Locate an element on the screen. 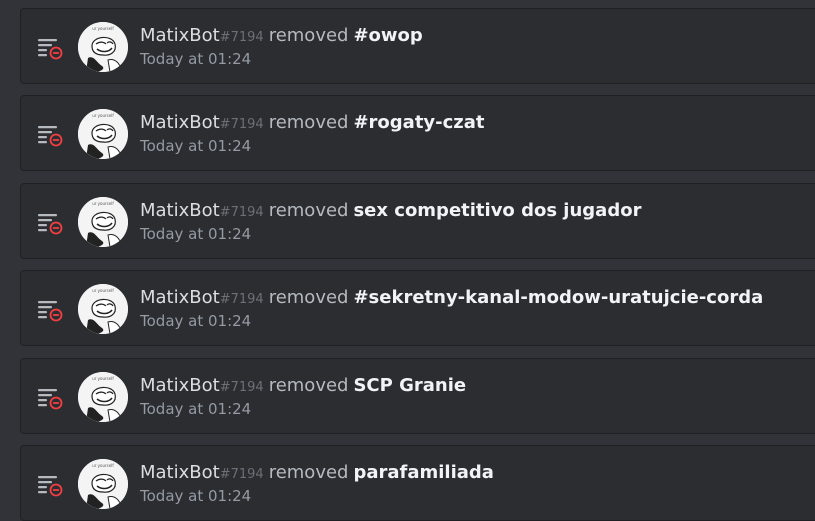 This screenshot has width=815, height=521. target-name: #rogaty-czat is located at coordinates (419, 122).